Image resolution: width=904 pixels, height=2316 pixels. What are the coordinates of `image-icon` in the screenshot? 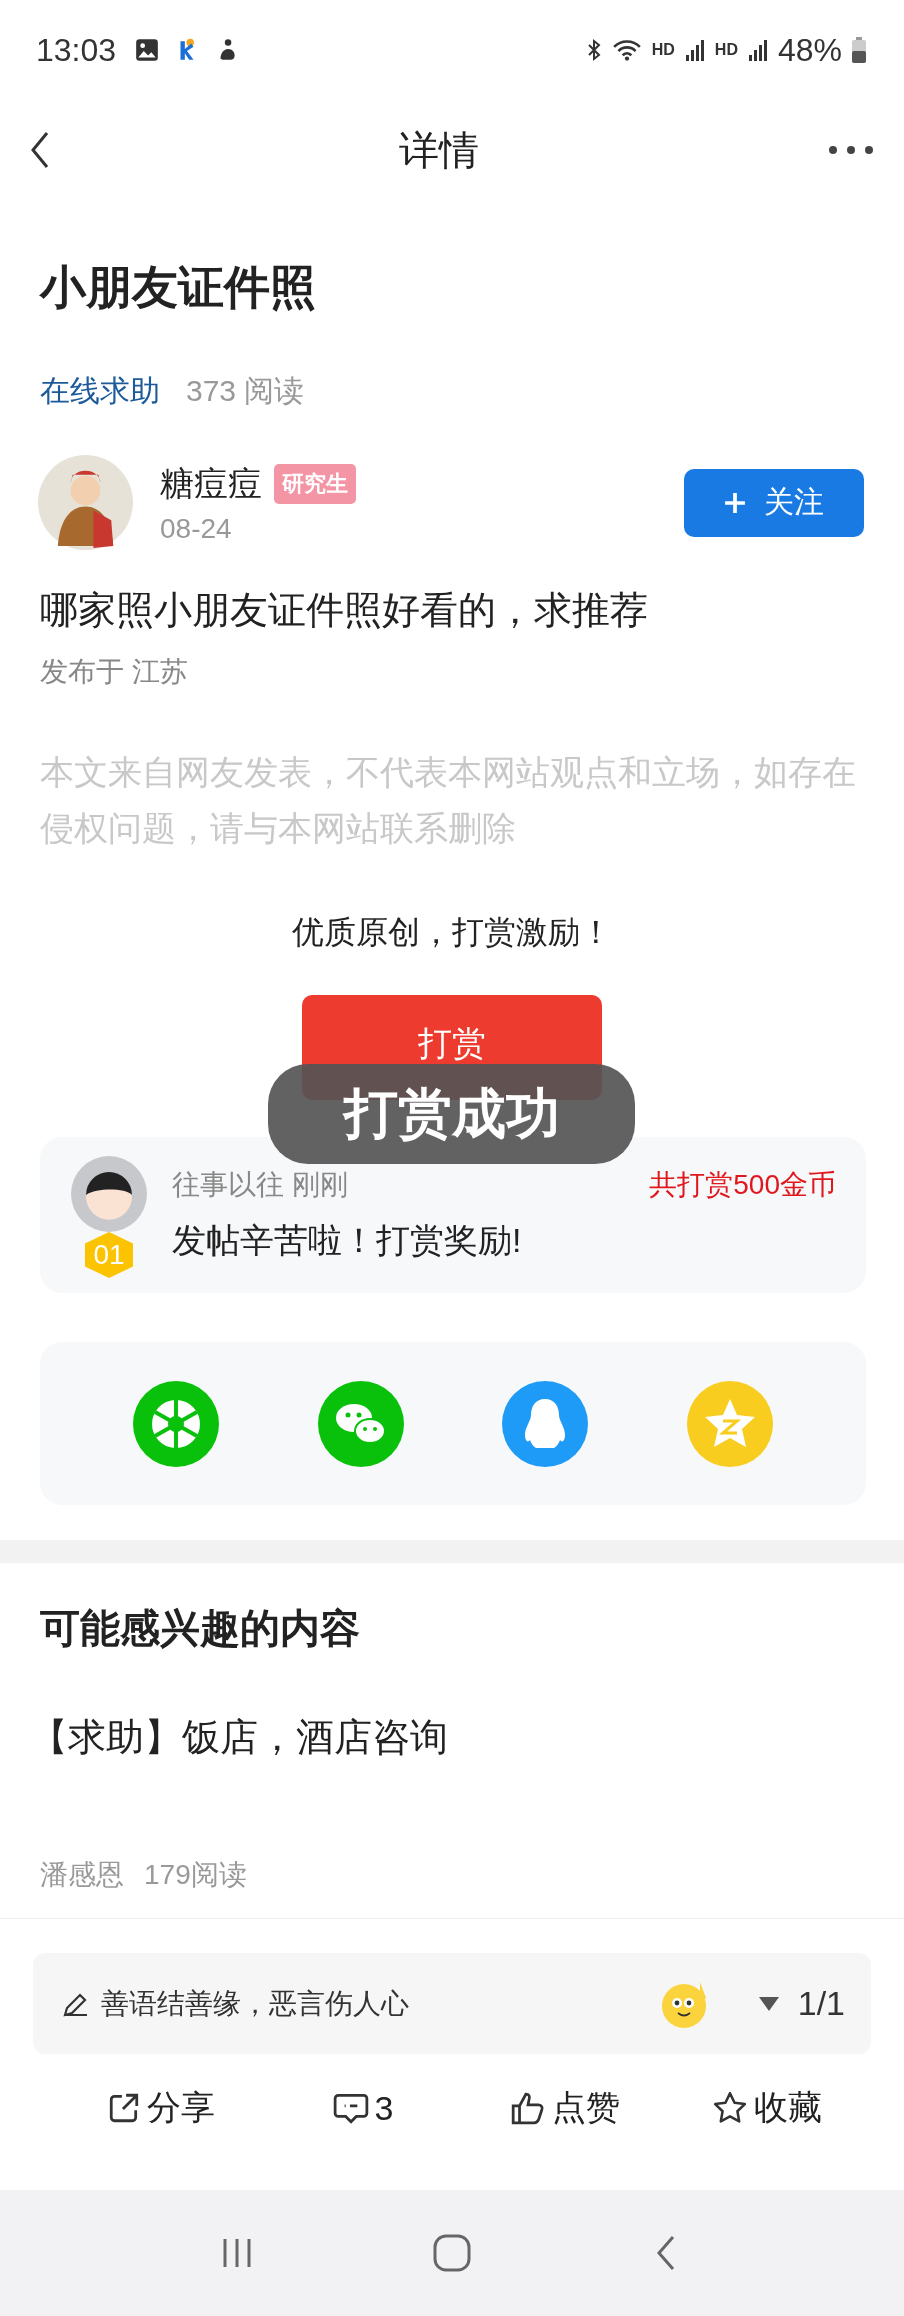 It's located at (147, 50).